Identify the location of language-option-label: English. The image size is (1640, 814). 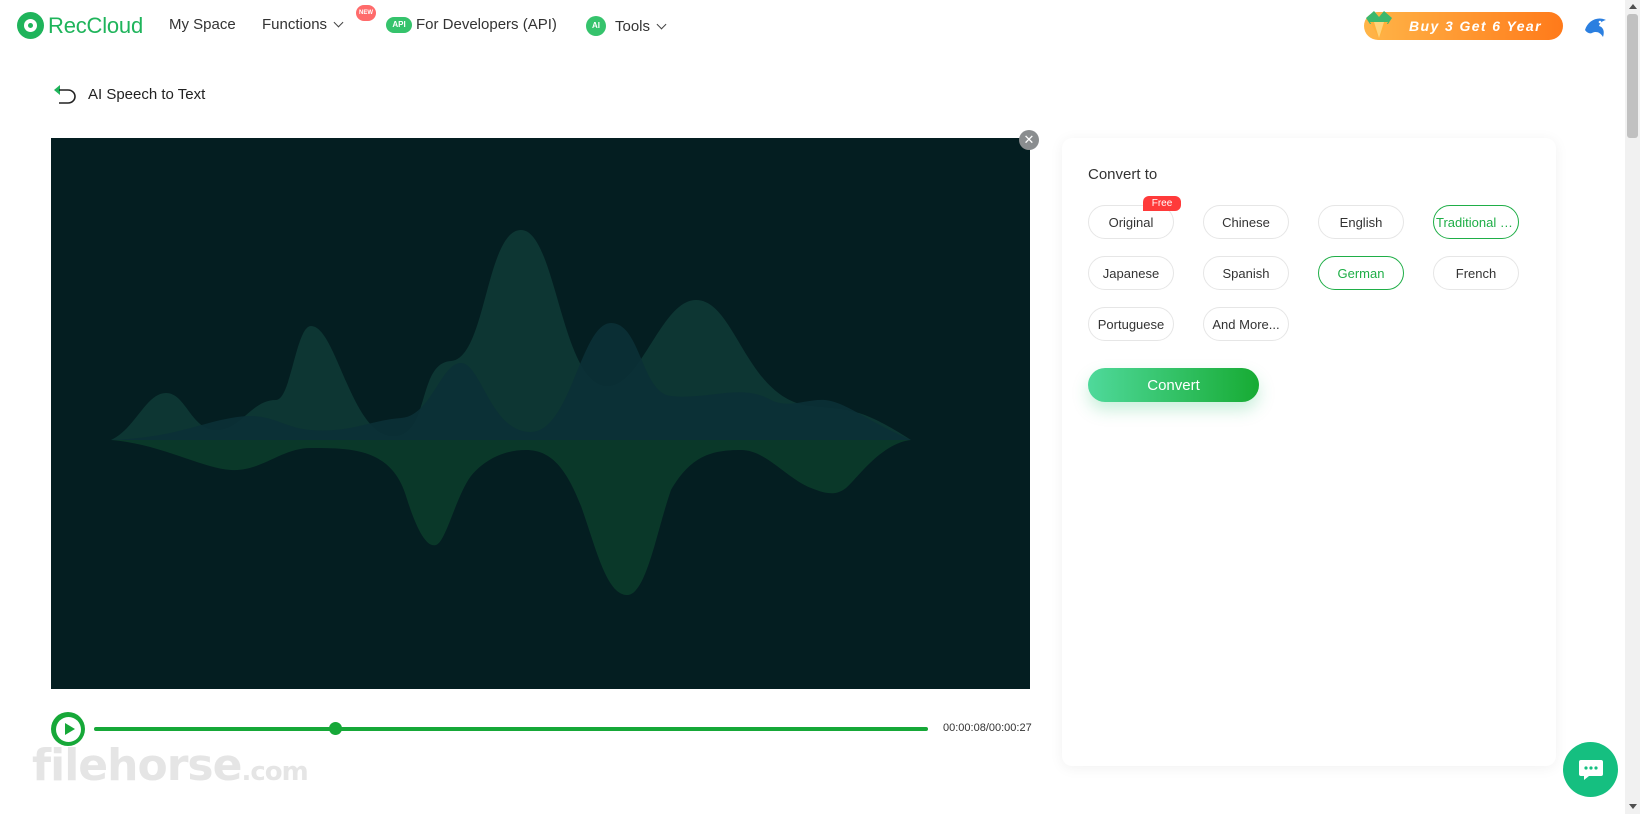
(1361, 222).